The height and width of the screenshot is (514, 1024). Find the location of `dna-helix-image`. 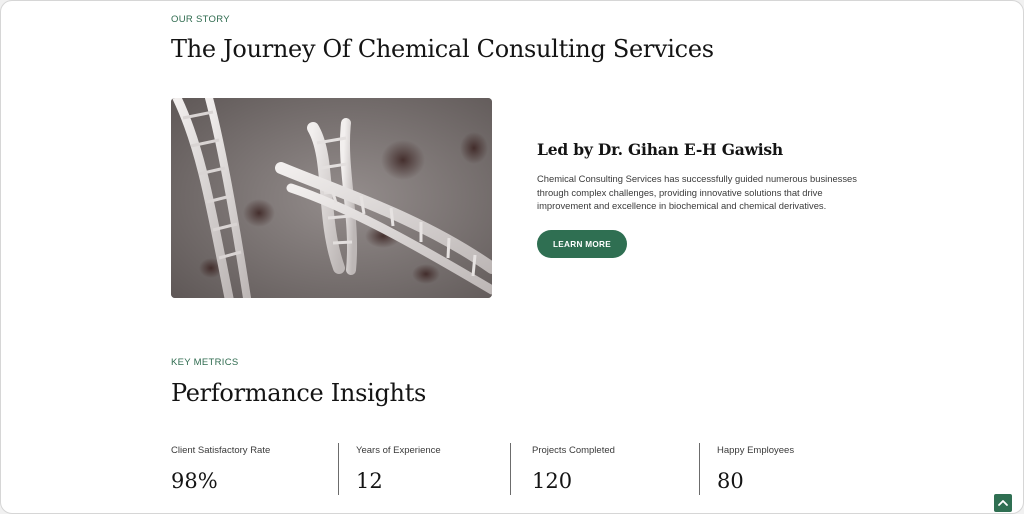

dna-helix-image is located at coordinates (331, 198).